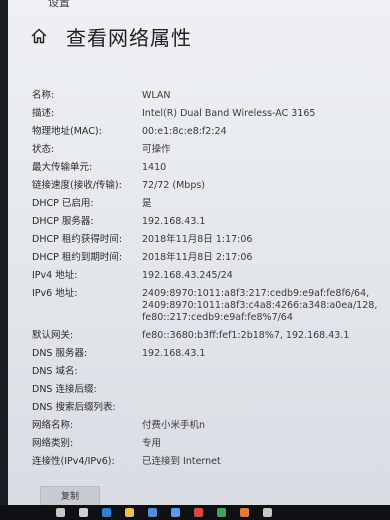 The width and height of the screenshot is (390, 520). I want to click on property-key: DHCP 租约到期时间:, so click(77, 257).